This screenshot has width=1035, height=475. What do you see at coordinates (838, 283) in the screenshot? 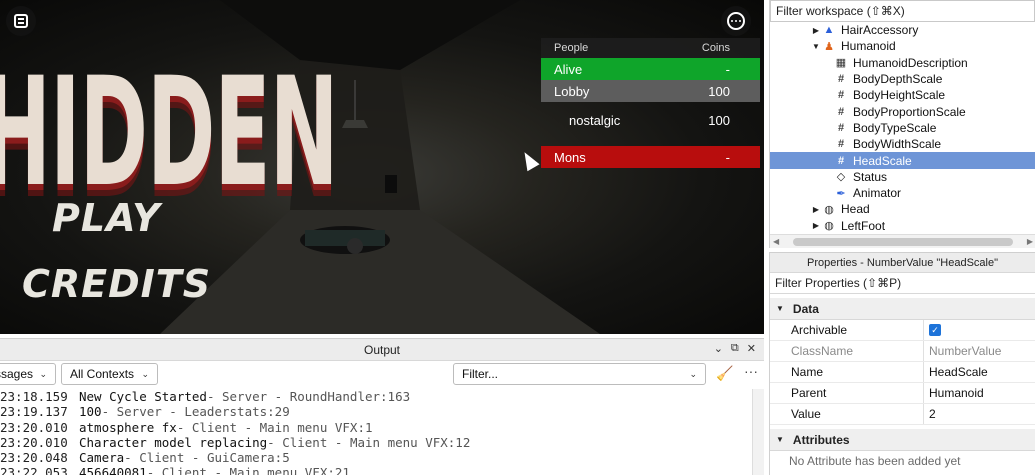
I see `properties-filter-placeholder: Filter Properties (⇧⌘P)` at bounding box center [838, 283].